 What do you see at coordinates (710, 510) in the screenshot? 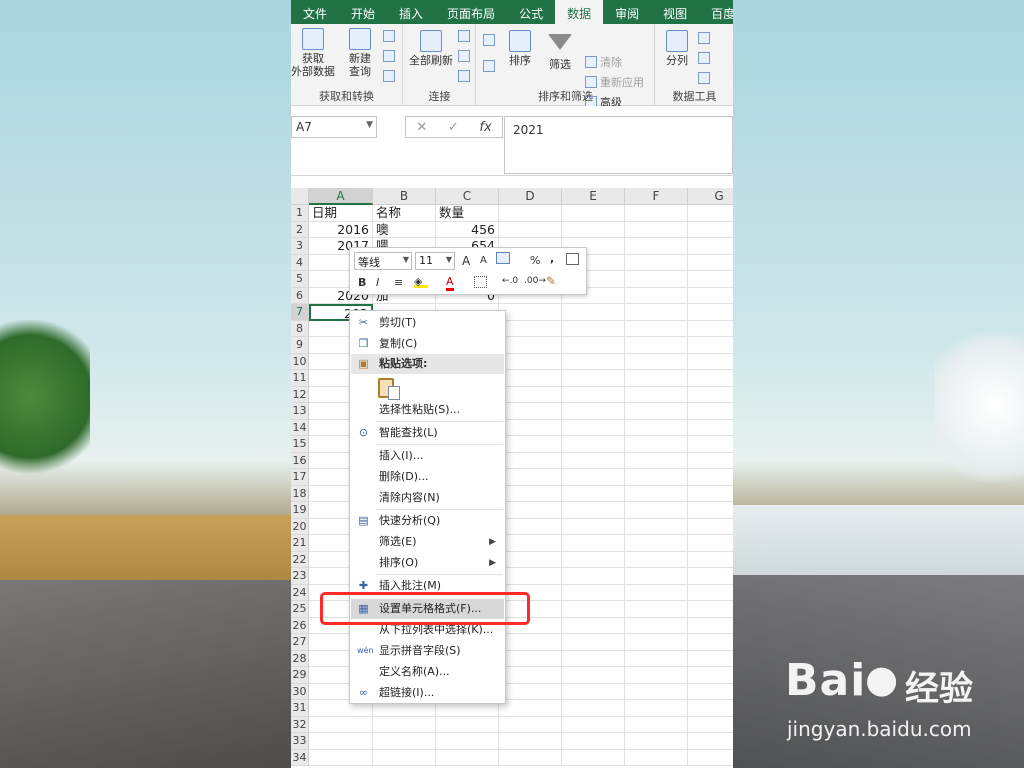
I see `cell-g19` at bounding box center [710, 510].